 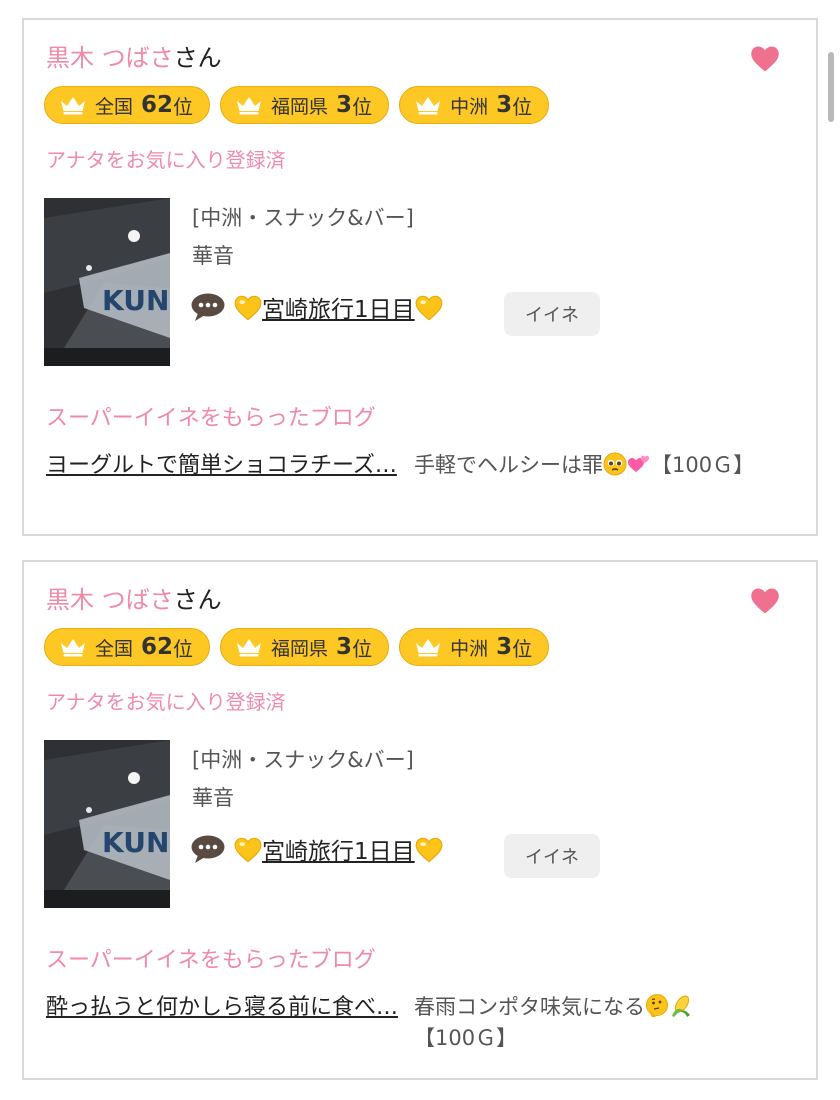 What do you see at coordinates (639, 464) in the screenshot?
I see `two-hearts-icon` at bounding box center [639, 464].